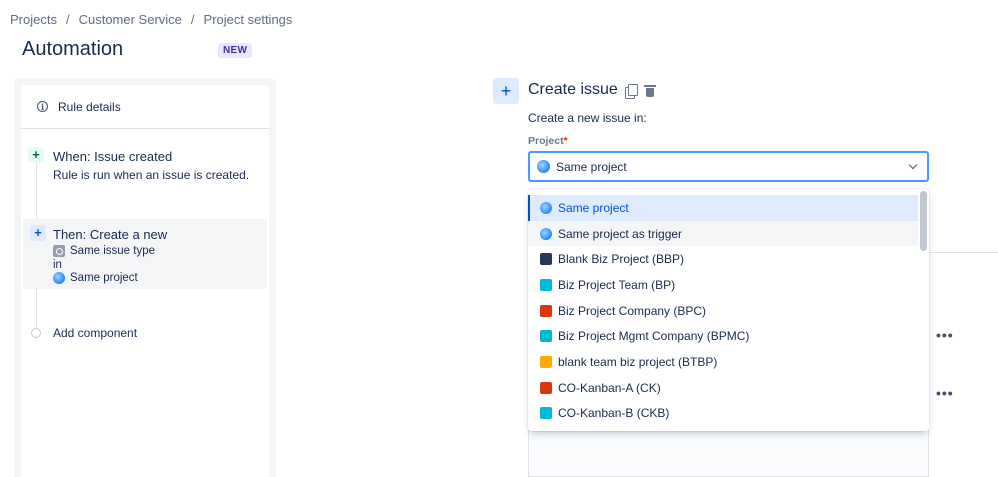 This screenshot has width=998, height=477. I want to click on page-title: Automation, so click(73, 49).